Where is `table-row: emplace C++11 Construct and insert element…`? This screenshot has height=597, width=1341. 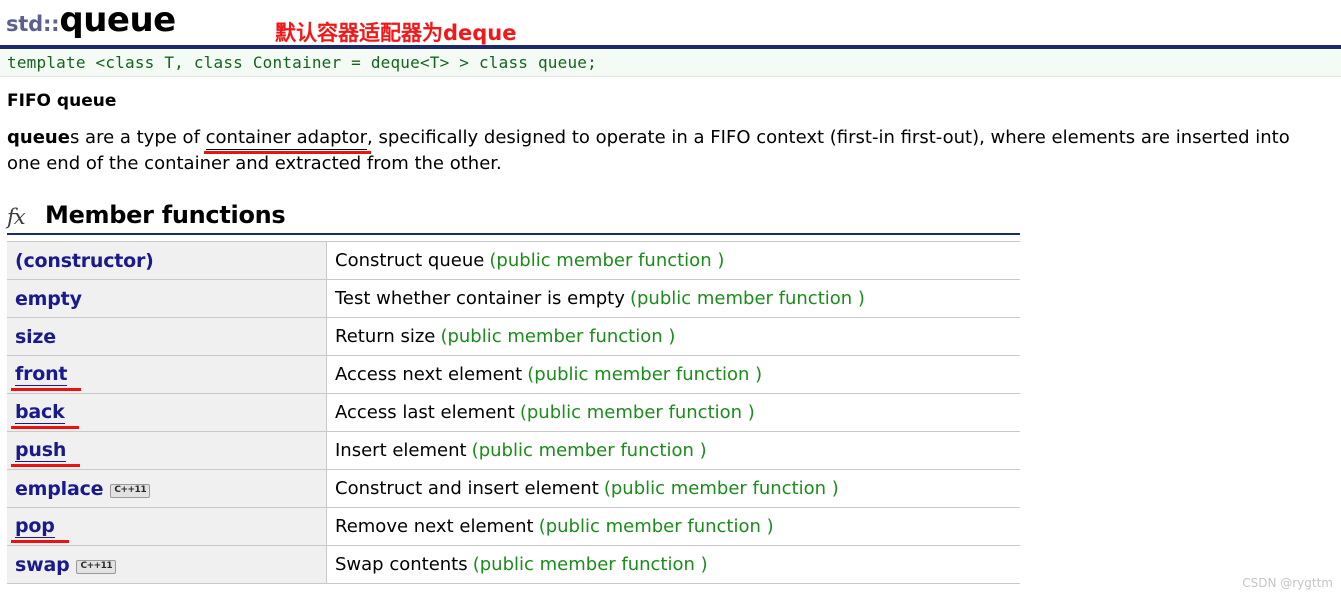
table-row: emplace C++11 Construct and insert element… is located at coordinates (513, 488).